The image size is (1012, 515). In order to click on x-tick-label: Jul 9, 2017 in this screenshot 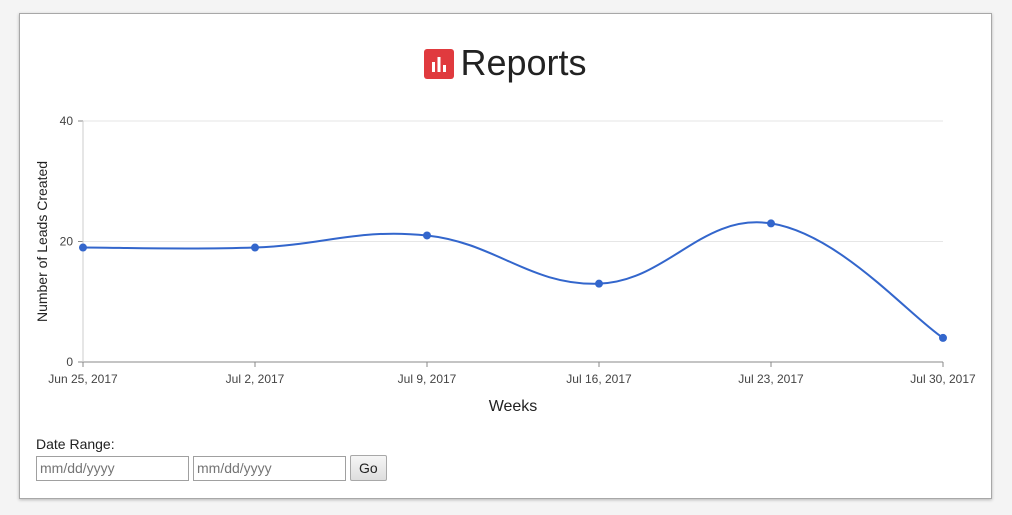, I will do `click(427, 379)`.